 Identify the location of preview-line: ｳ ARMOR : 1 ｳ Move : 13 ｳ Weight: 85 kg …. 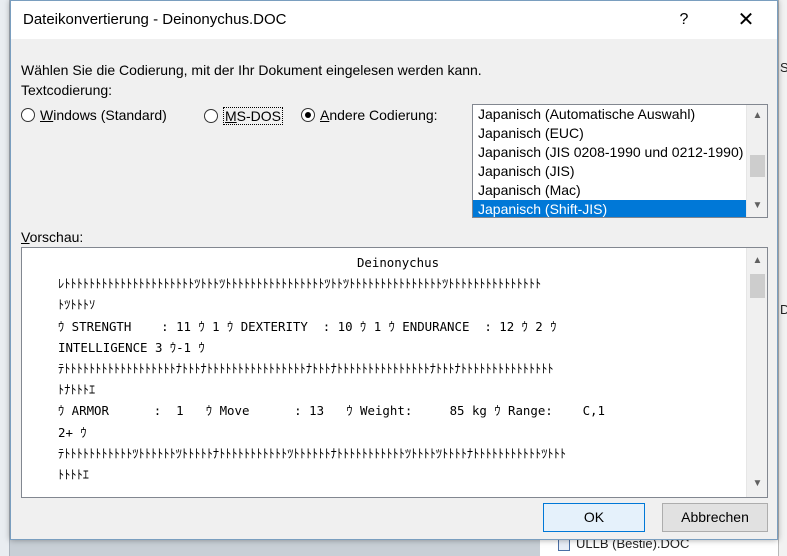
(331, 411).